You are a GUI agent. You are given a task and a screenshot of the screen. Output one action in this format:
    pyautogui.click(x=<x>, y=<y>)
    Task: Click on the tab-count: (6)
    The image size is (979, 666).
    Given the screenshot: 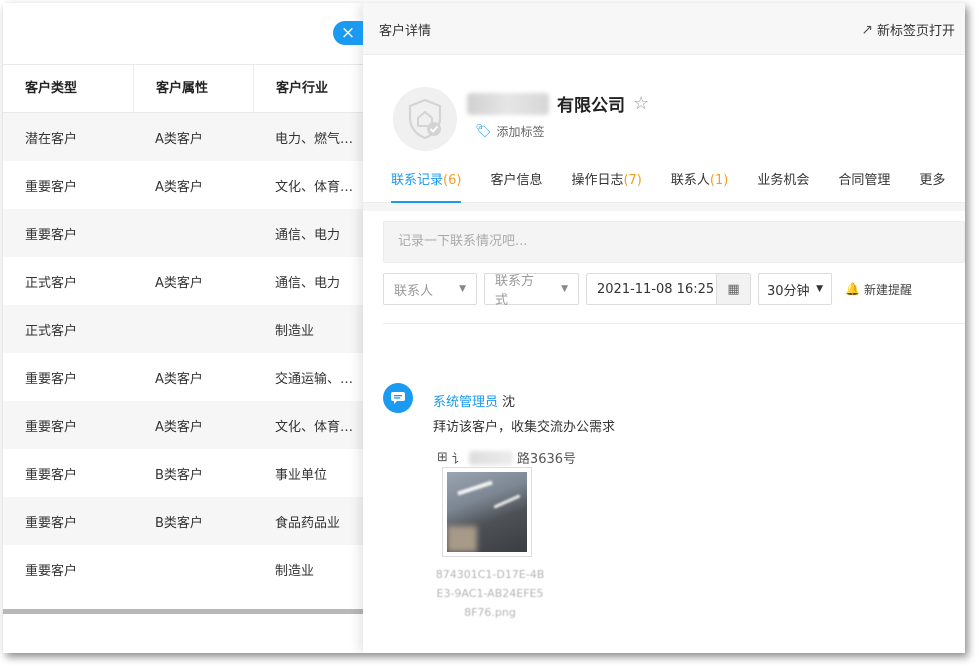 What is the action you would take?
    pyautogui.click(x=452, y=180)
    